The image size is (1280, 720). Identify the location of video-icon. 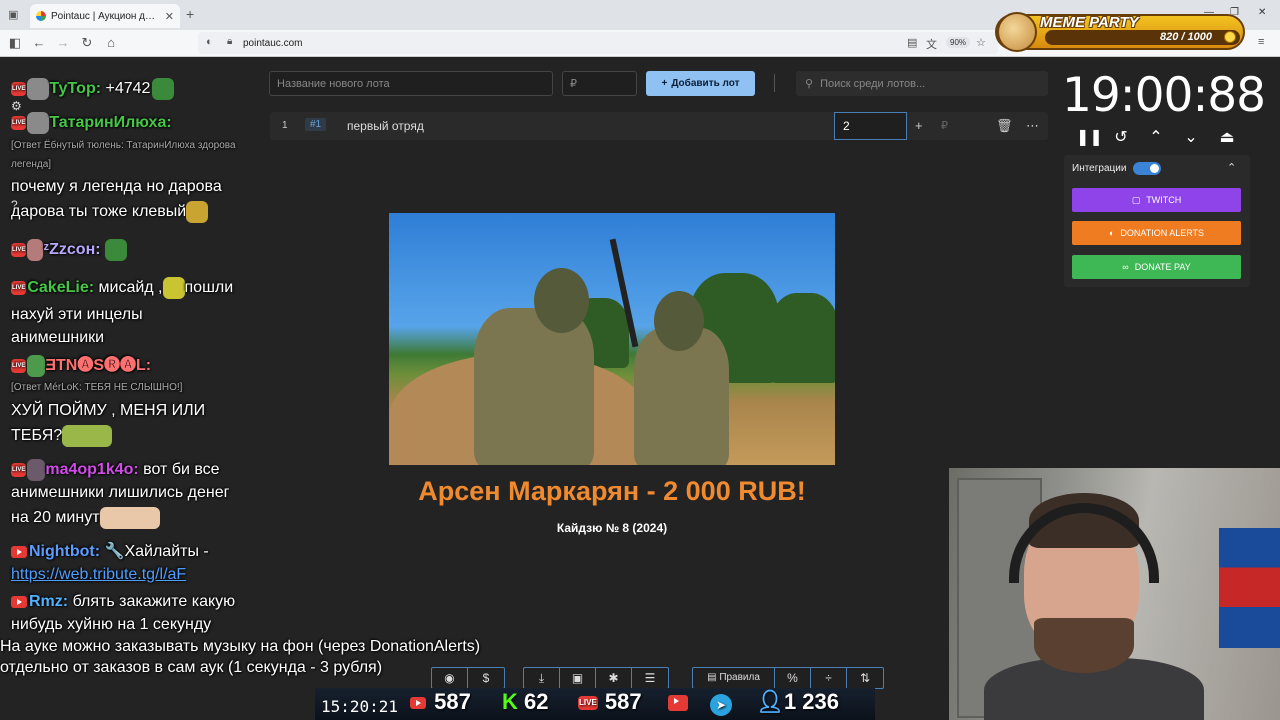
(679, 702).